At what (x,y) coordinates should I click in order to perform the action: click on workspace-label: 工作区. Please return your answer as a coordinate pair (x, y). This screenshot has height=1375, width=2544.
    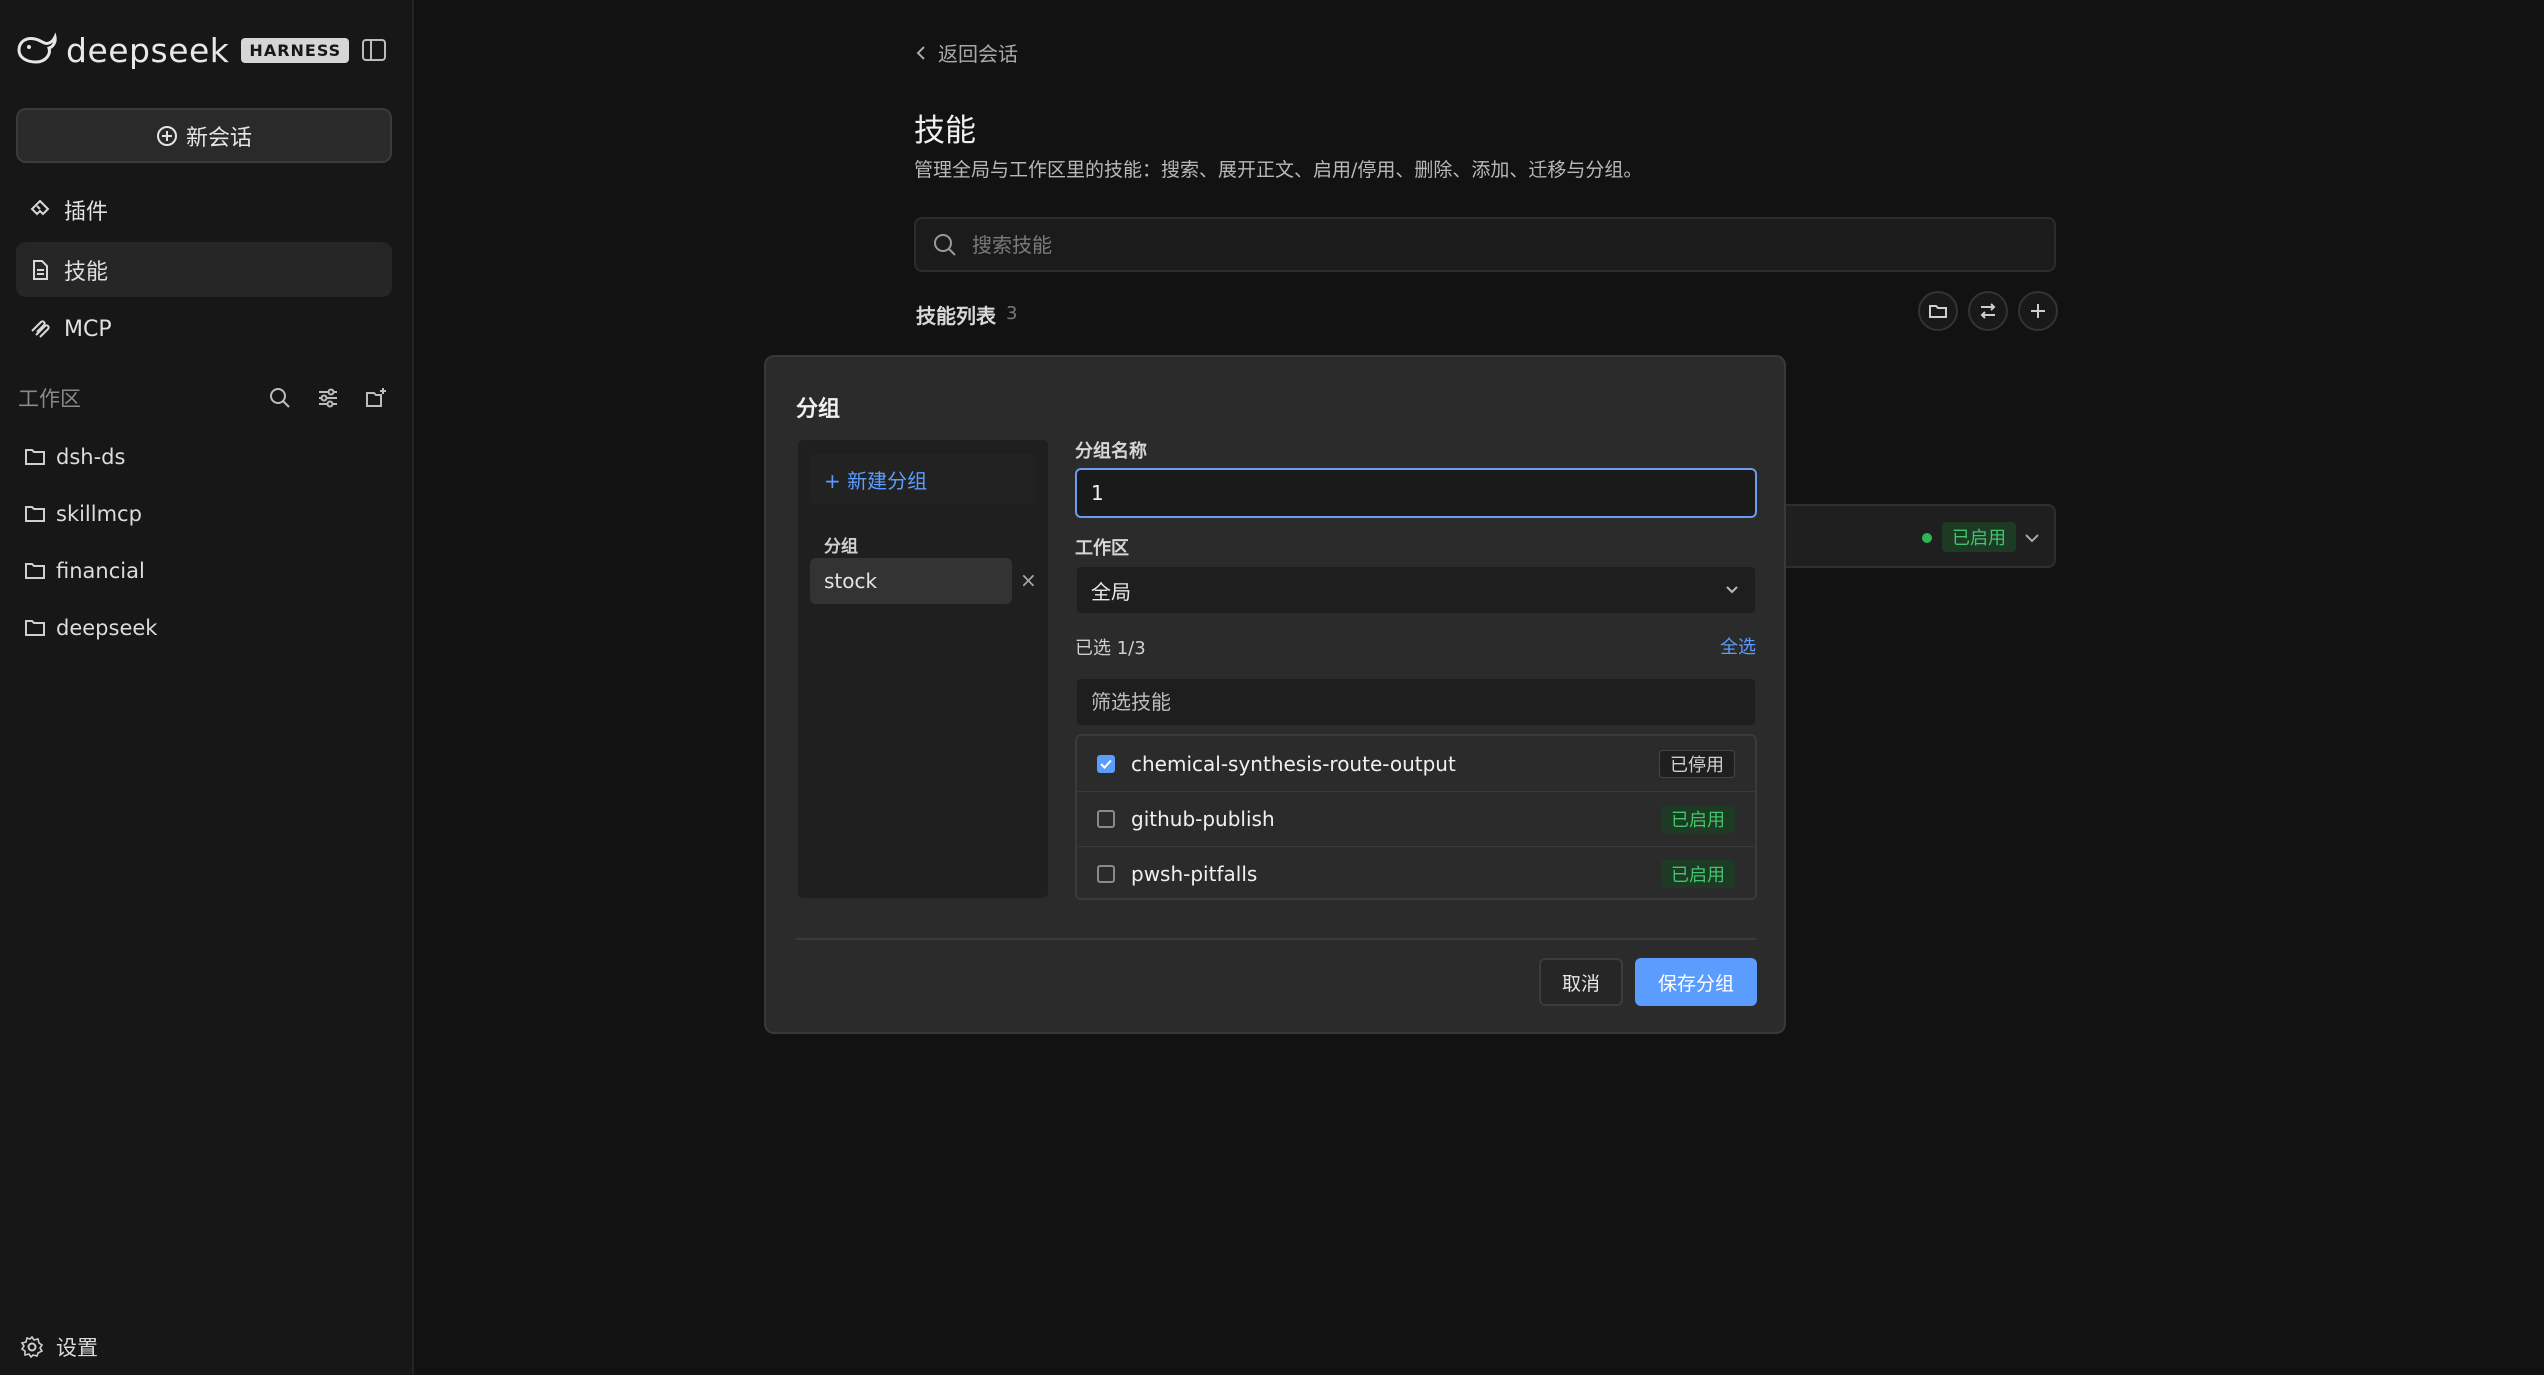
    Looking at the image, I should click on (49, 399).